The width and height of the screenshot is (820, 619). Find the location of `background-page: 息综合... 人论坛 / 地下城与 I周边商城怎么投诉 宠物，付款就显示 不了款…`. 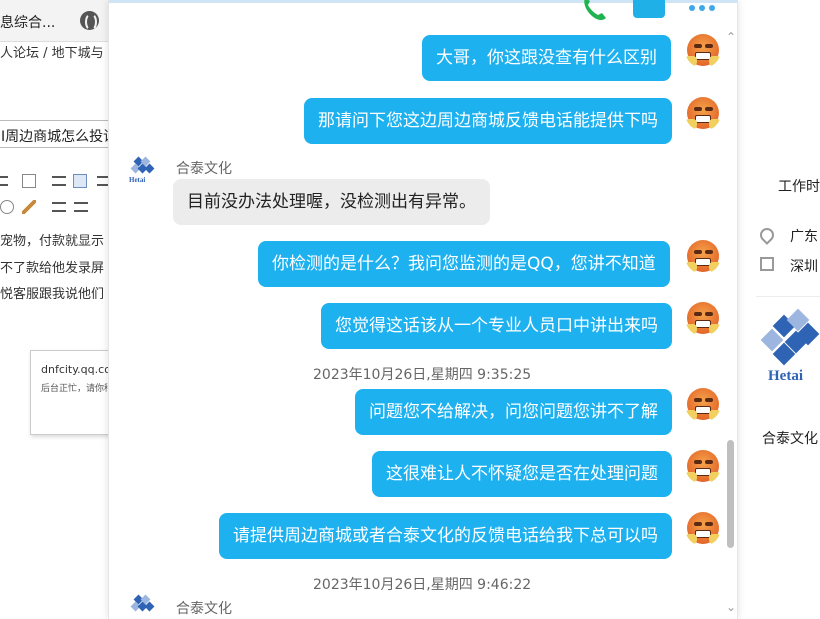

background-page: 息综合... 人论坛 / 地下城与 I周边商城怎么投诉 宠物，付款就显示 不了款… is located at coordinates (55, 309).